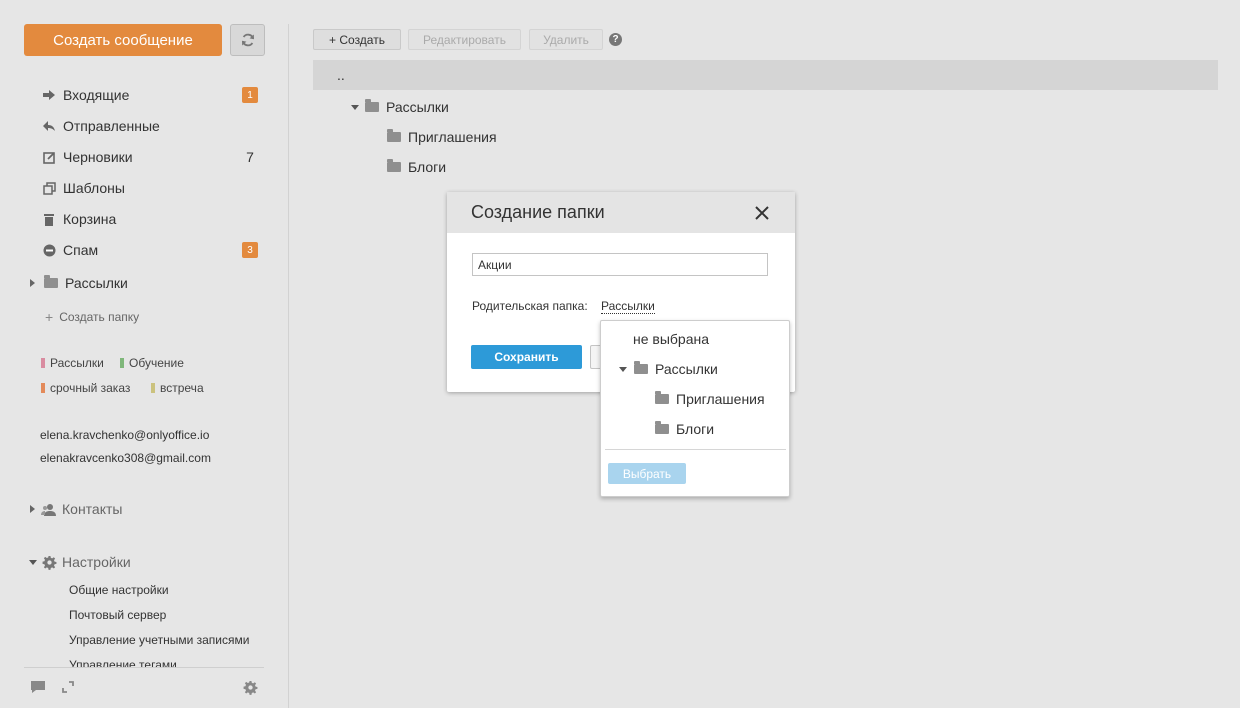 This screenshot has width=1240, height=708. What do you see at coordinates (452, 137) in the screenshot?
I see `tree-folder-label: Приглашения` at bounding box center [452, 137].